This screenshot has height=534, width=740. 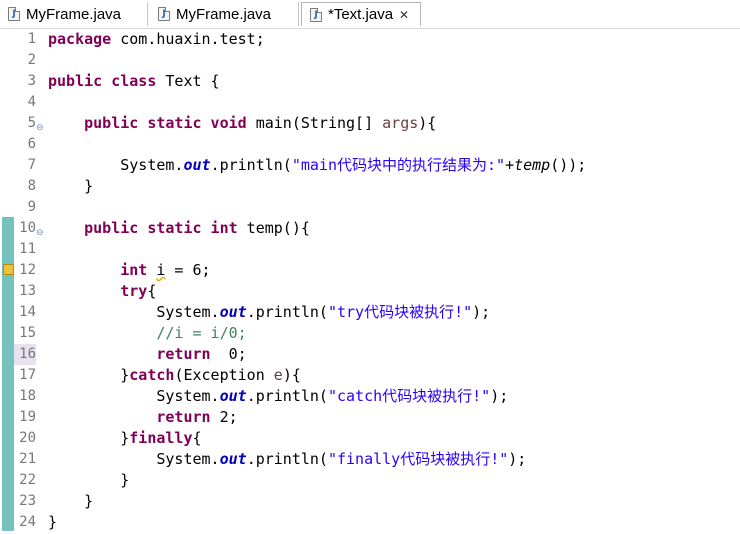 I want to click on code-line: 13 try{, so click(x=370, y=291).